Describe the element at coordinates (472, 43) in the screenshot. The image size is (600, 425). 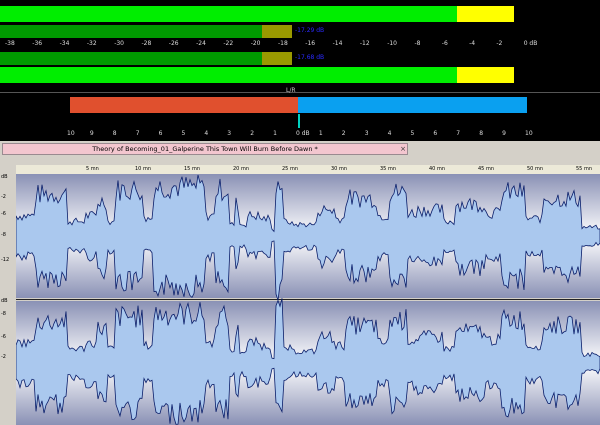
I see `peak-scale-label: -4` at that location.